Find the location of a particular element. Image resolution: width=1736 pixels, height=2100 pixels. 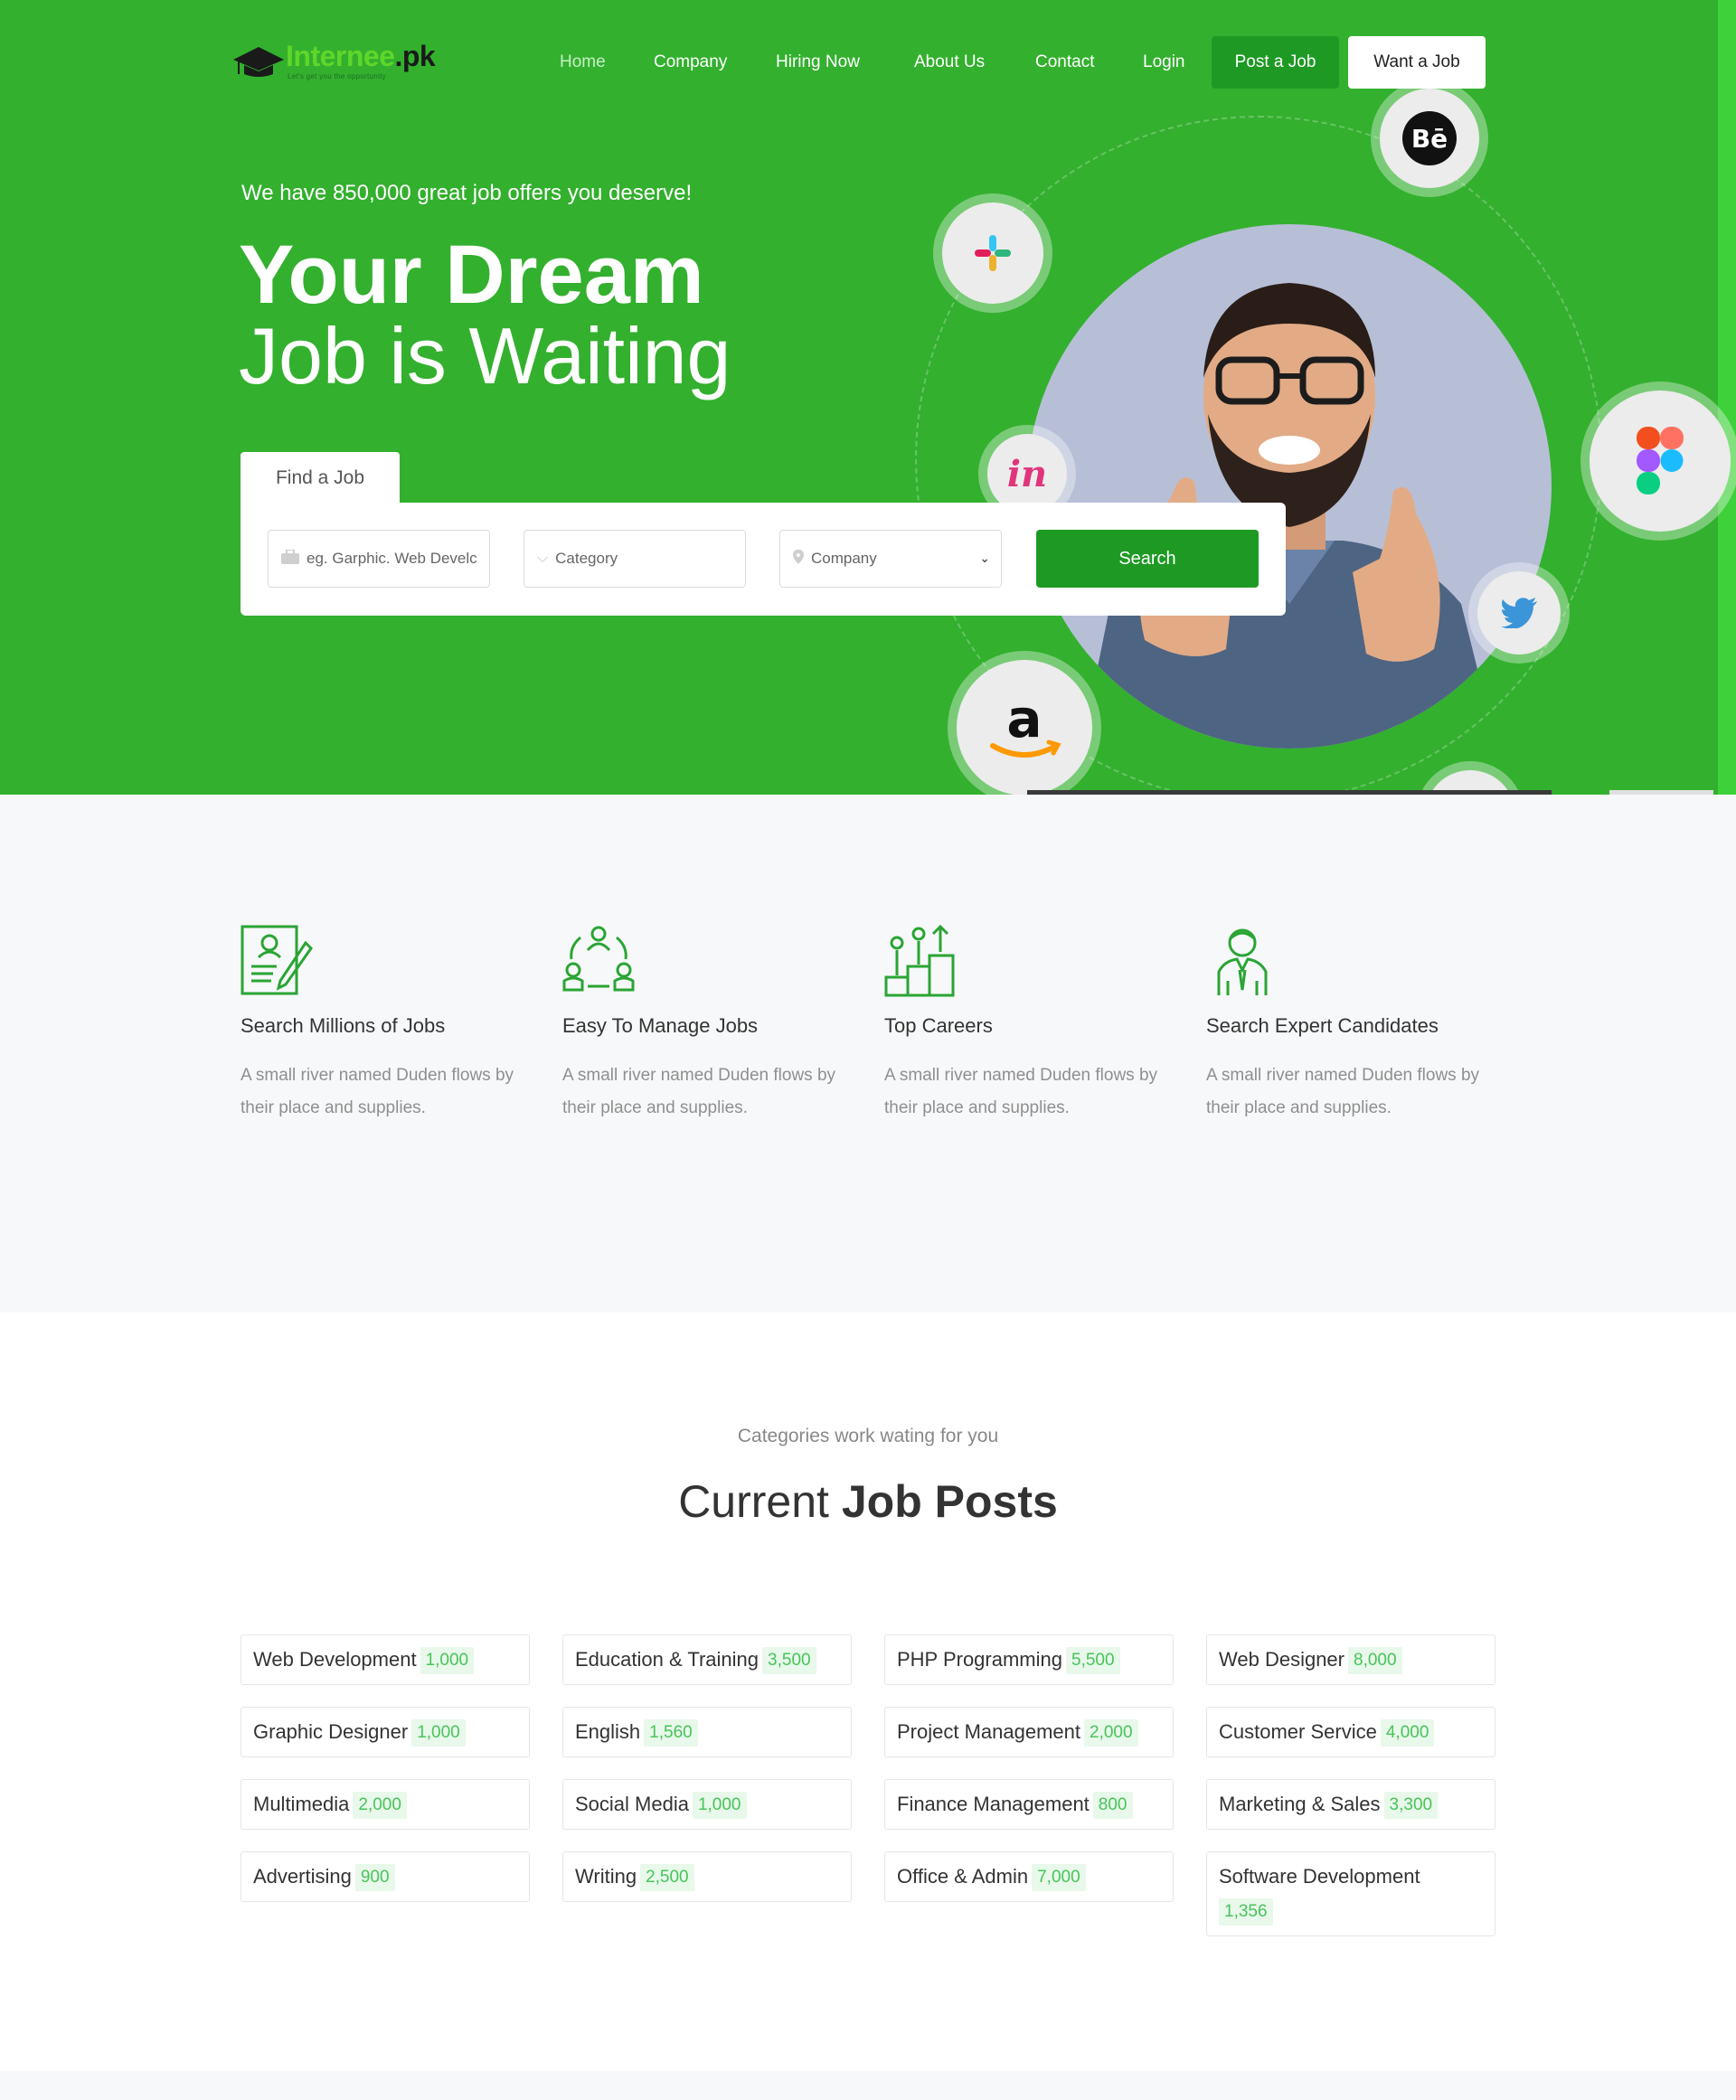

category-count: 900 is located at coordinates (375, 1878).